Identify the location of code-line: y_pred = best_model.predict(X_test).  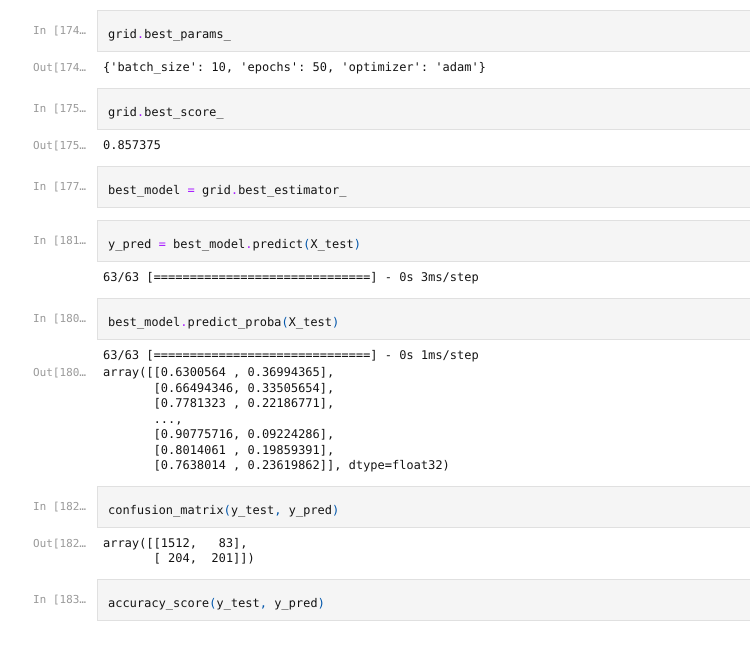
(234, 244).